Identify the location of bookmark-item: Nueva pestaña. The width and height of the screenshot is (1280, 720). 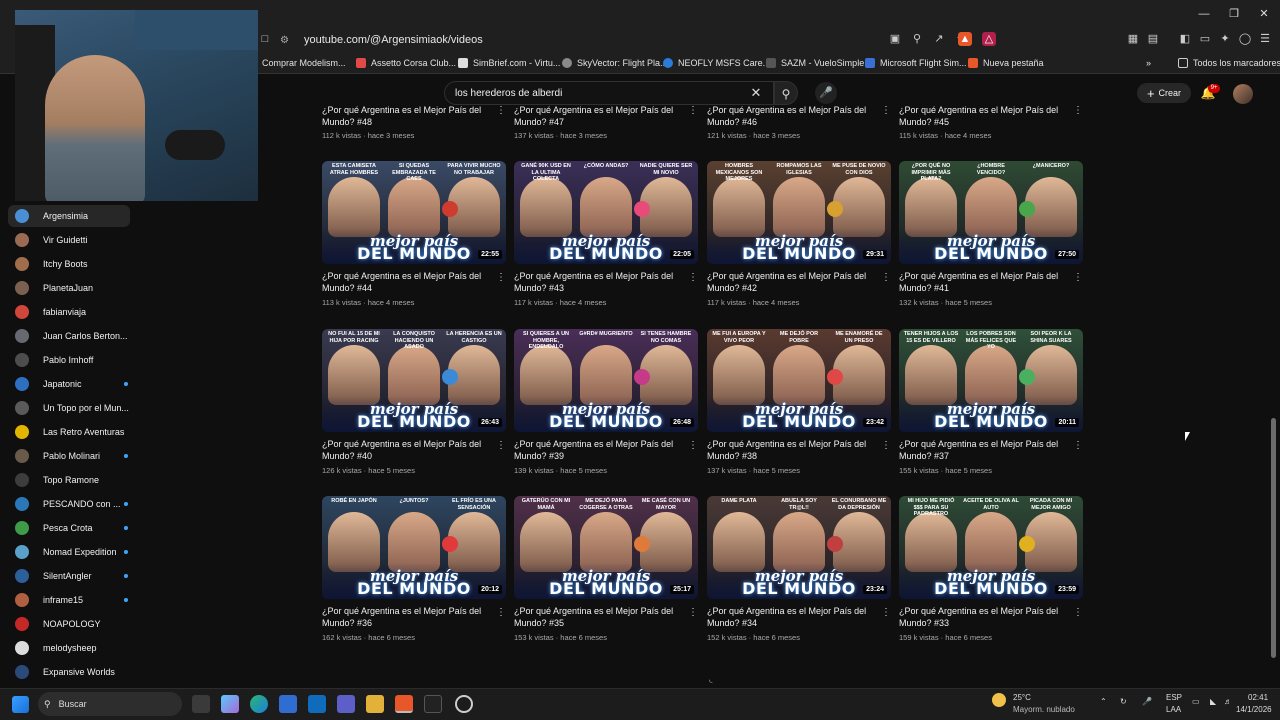
(1006, 63).